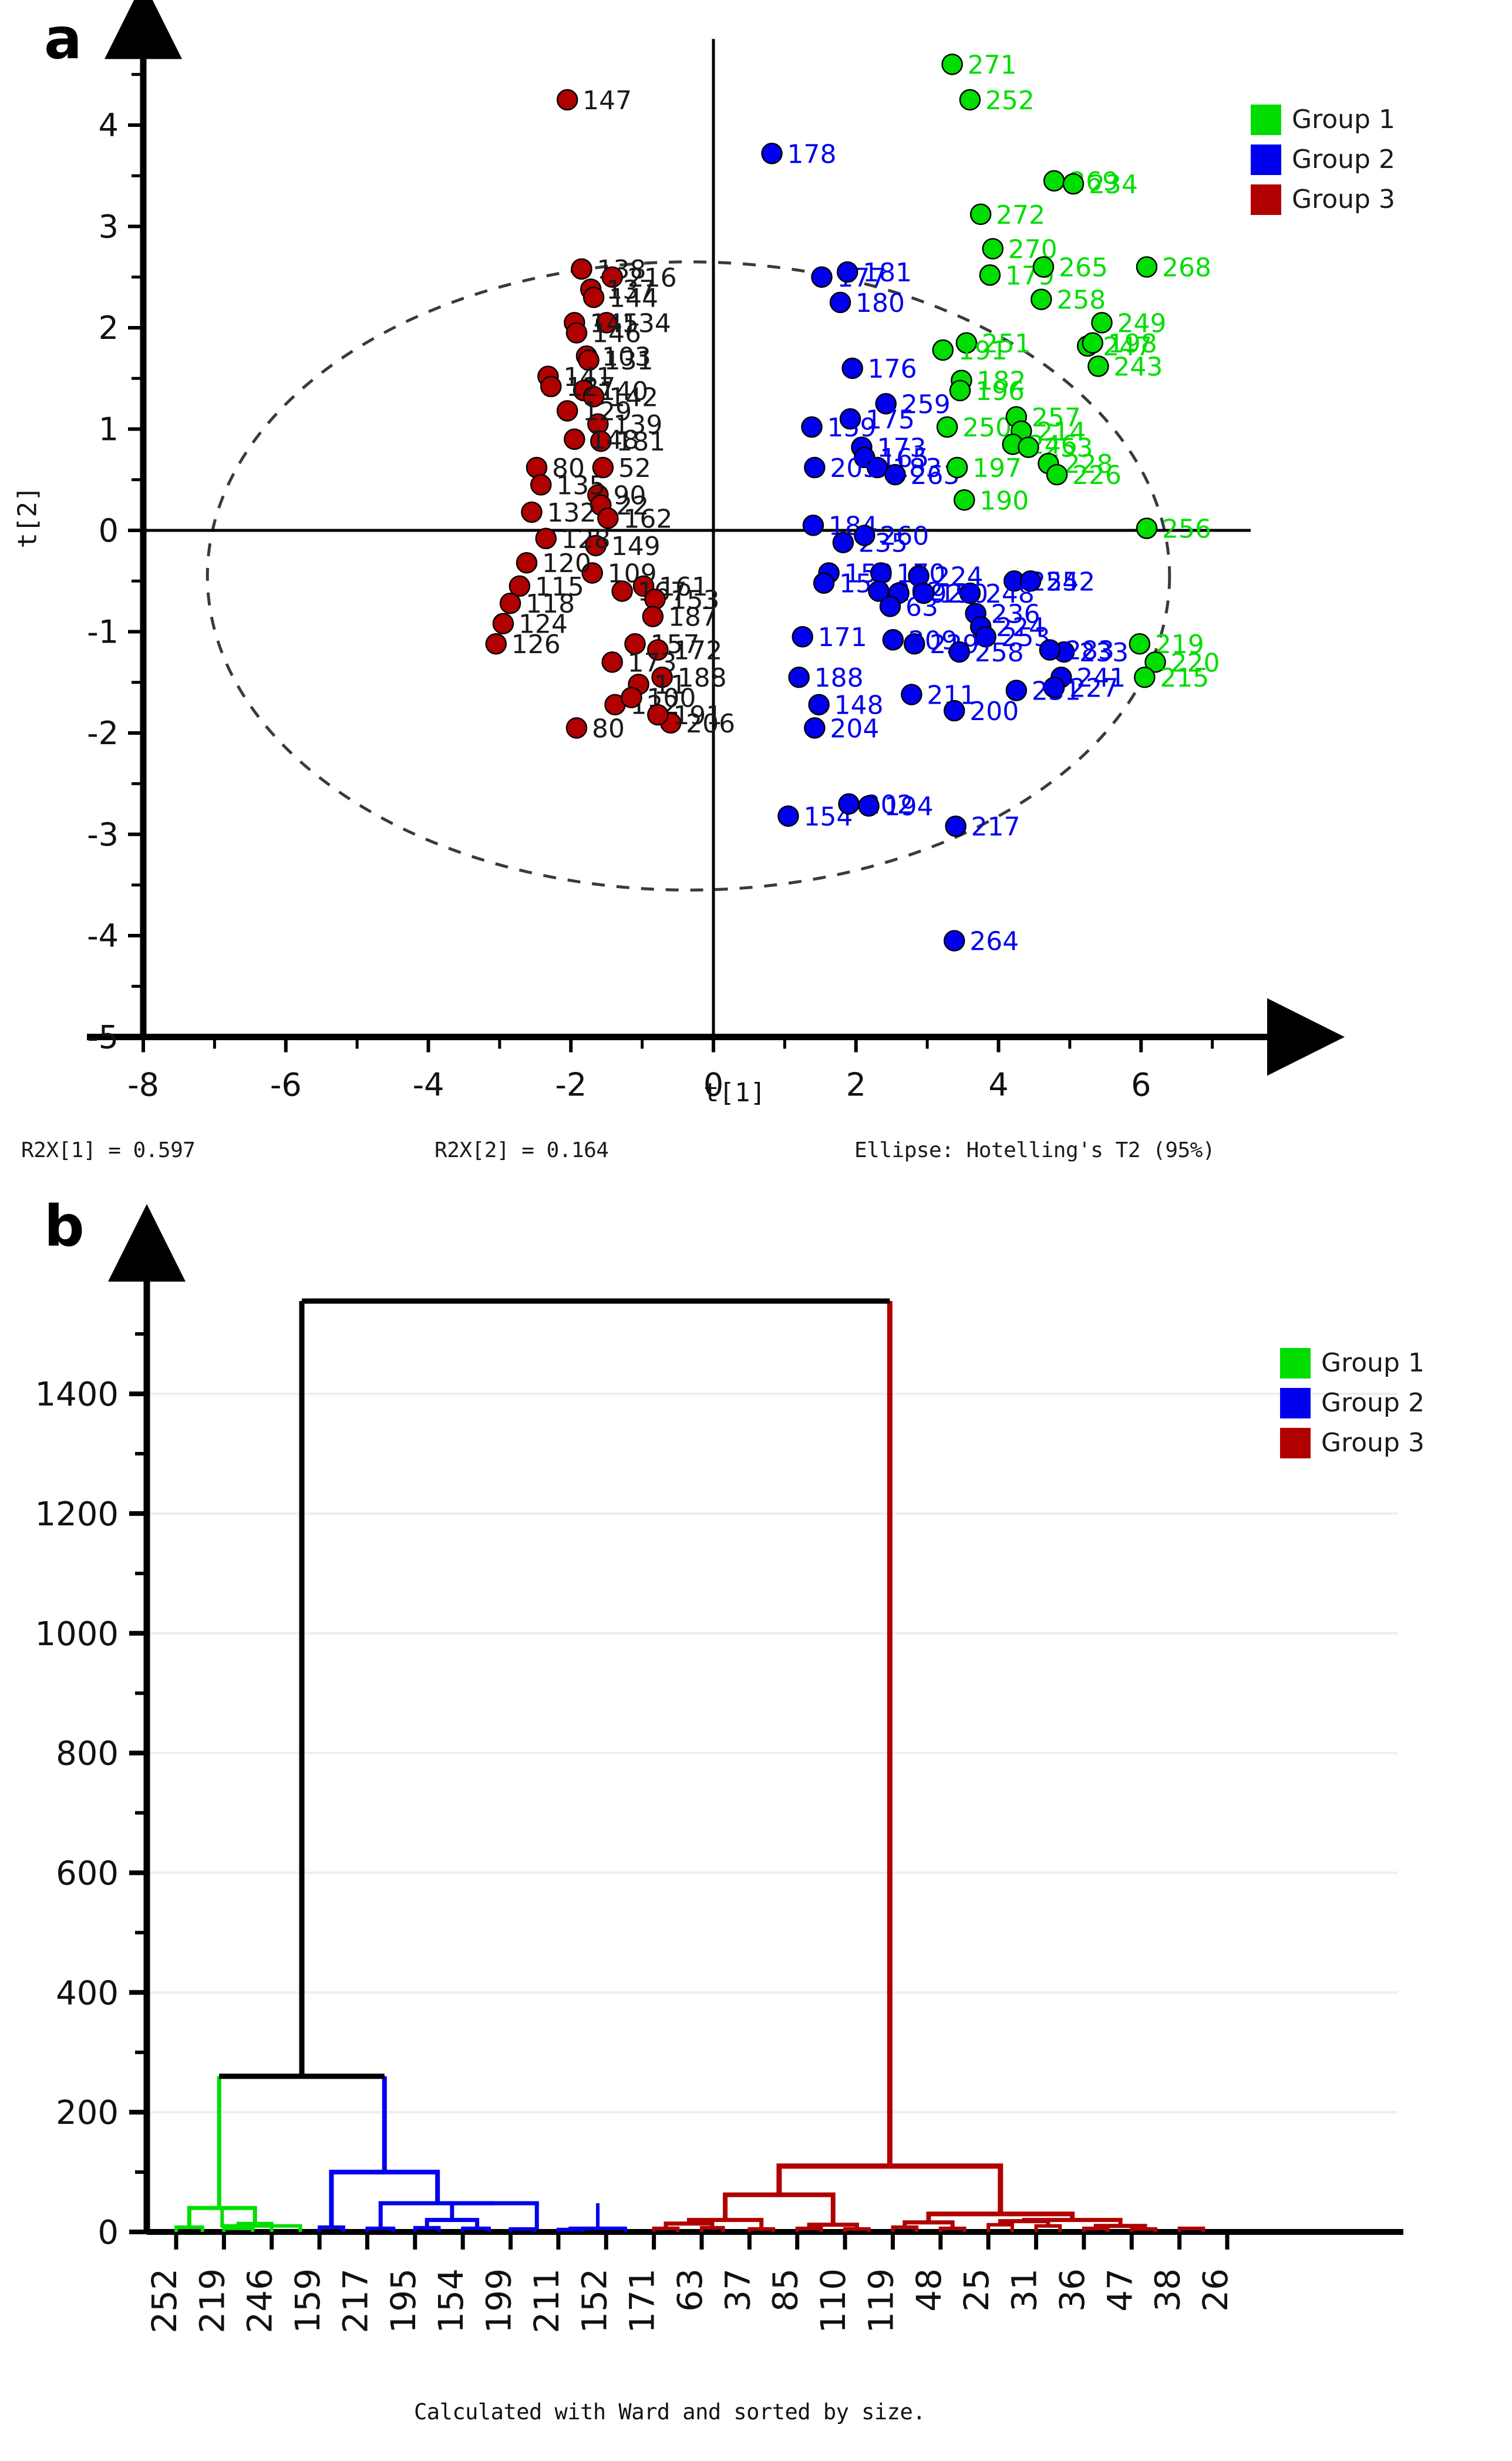 This screenshot has height=2461, width=1512. What do you see at coordinates (1215, 2290) in the screenshot?
I see `dendro-leaf-label: 26` at bounding box center [1215, 2290].